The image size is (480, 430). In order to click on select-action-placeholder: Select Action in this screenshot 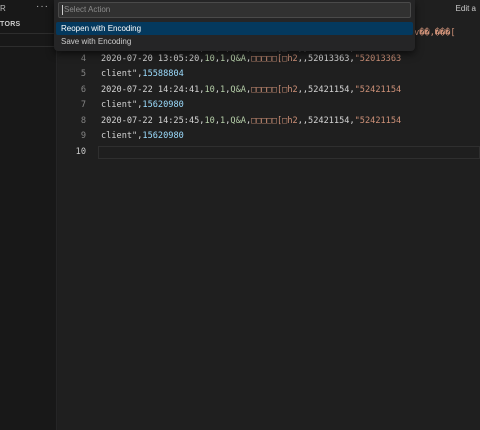, I will do `click(87, 9)`.